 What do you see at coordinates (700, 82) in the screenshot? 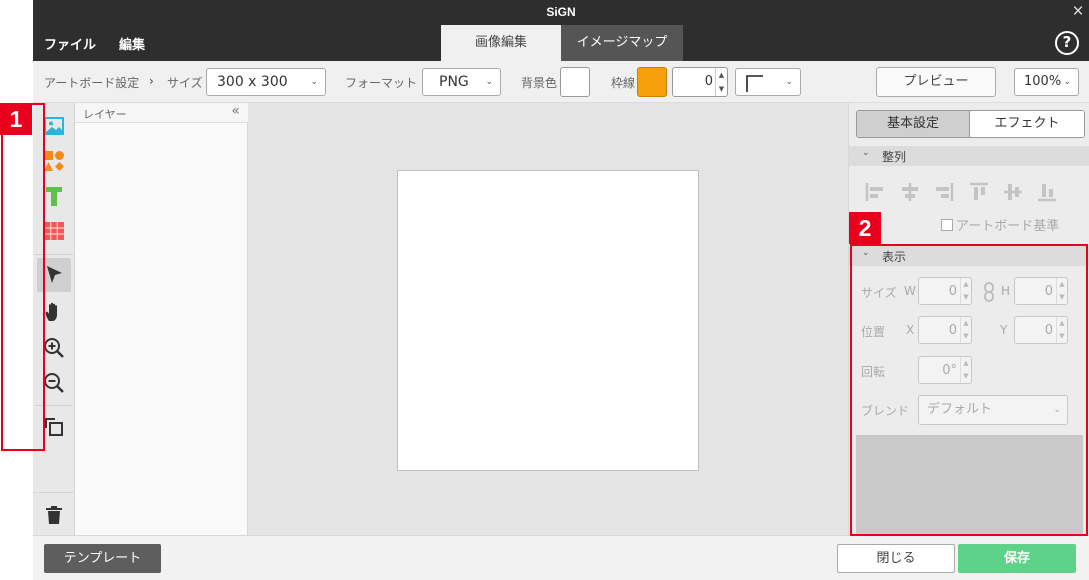
I see `border-width-stepper: 0 ▲ ▼` at bounding box center [700, 82].